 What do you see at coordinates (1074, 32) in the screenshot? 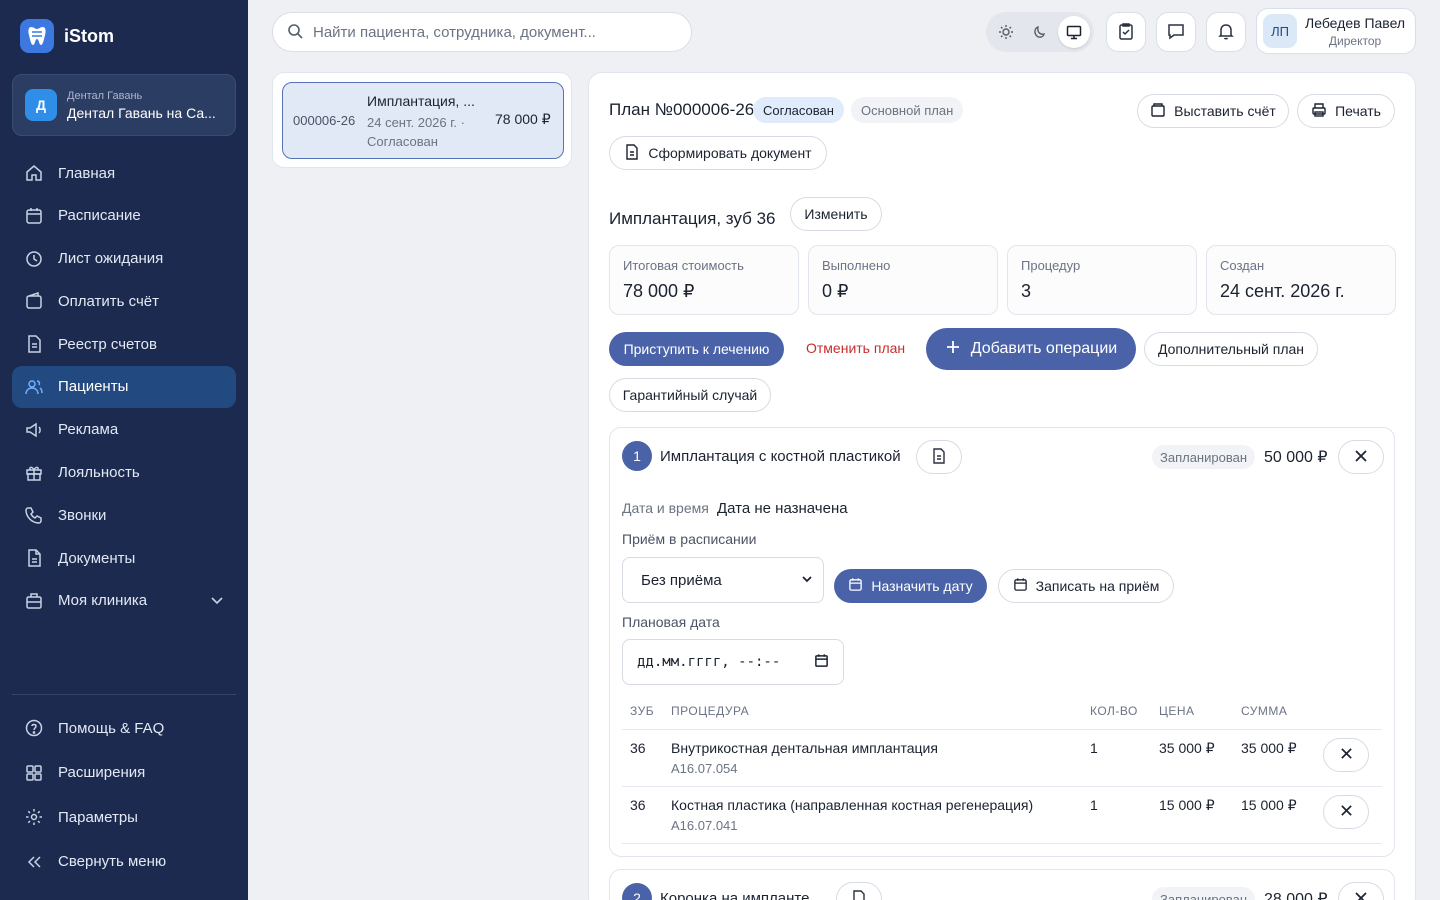
I see `monitor-icon` at bounding box center [1074, 32].